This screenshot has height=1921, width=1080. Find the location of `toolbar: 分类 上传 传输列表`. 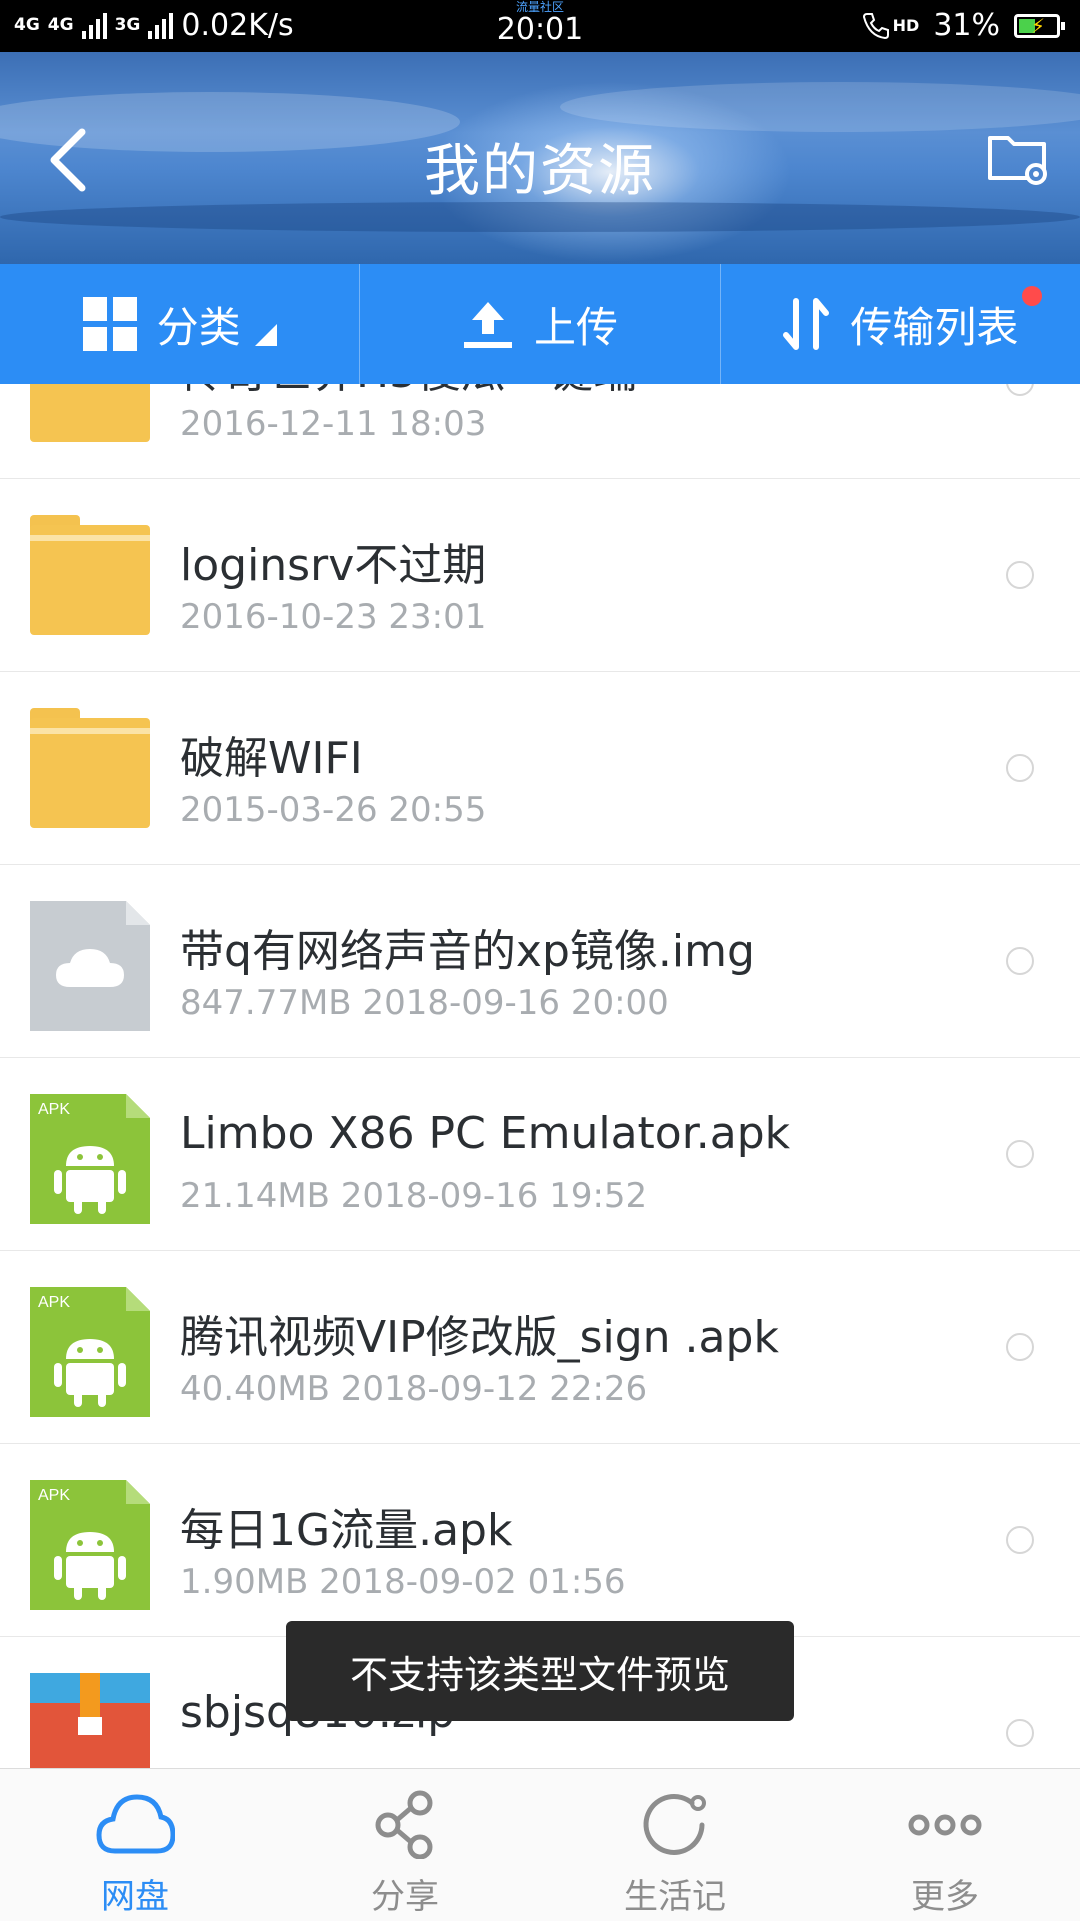

toolbar: 分类 上传 传输列表 is located at coordinates (540, 324).